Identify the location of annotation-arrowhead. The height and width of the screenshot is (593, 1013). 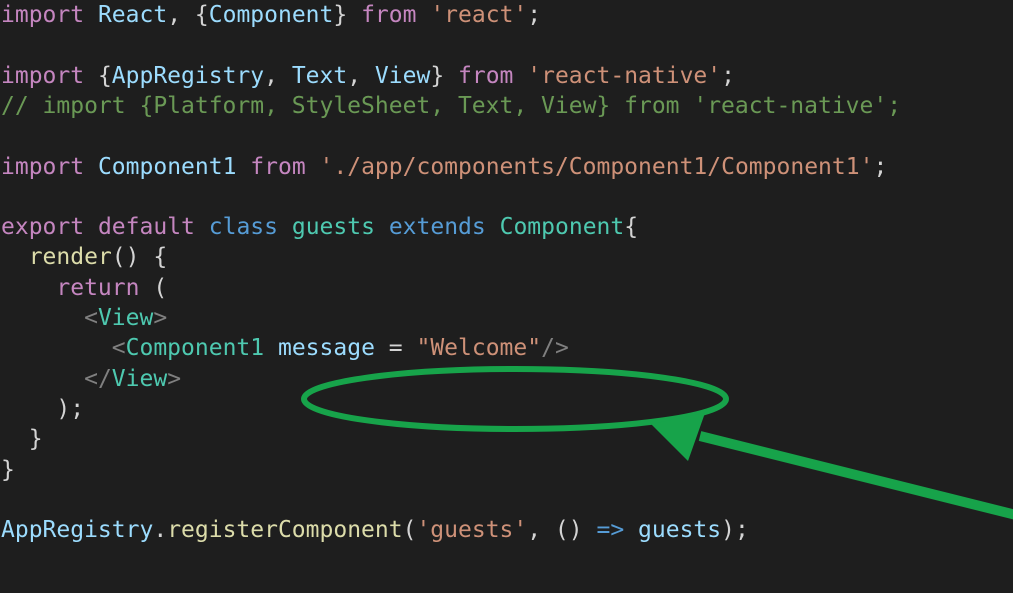
(678, 437).